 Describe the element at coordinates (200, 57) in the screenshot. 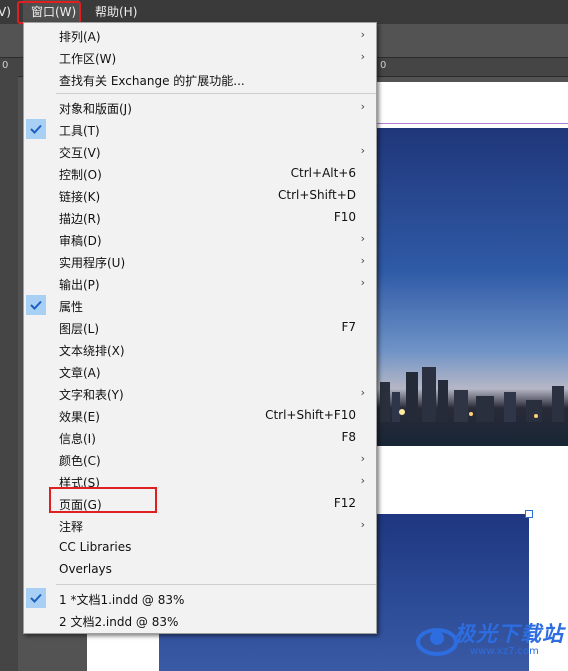

I see `menu-item: 工作区(W) ›` at that location.